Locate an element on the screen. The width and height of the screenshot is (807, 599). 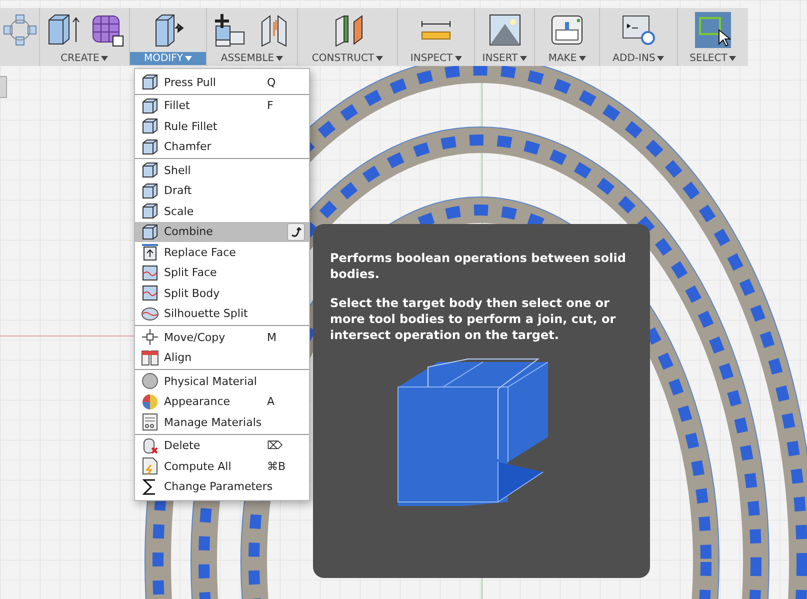
tooltip-text: Performs boolean operations between solid bodies. is located at coordinates (478, 266).